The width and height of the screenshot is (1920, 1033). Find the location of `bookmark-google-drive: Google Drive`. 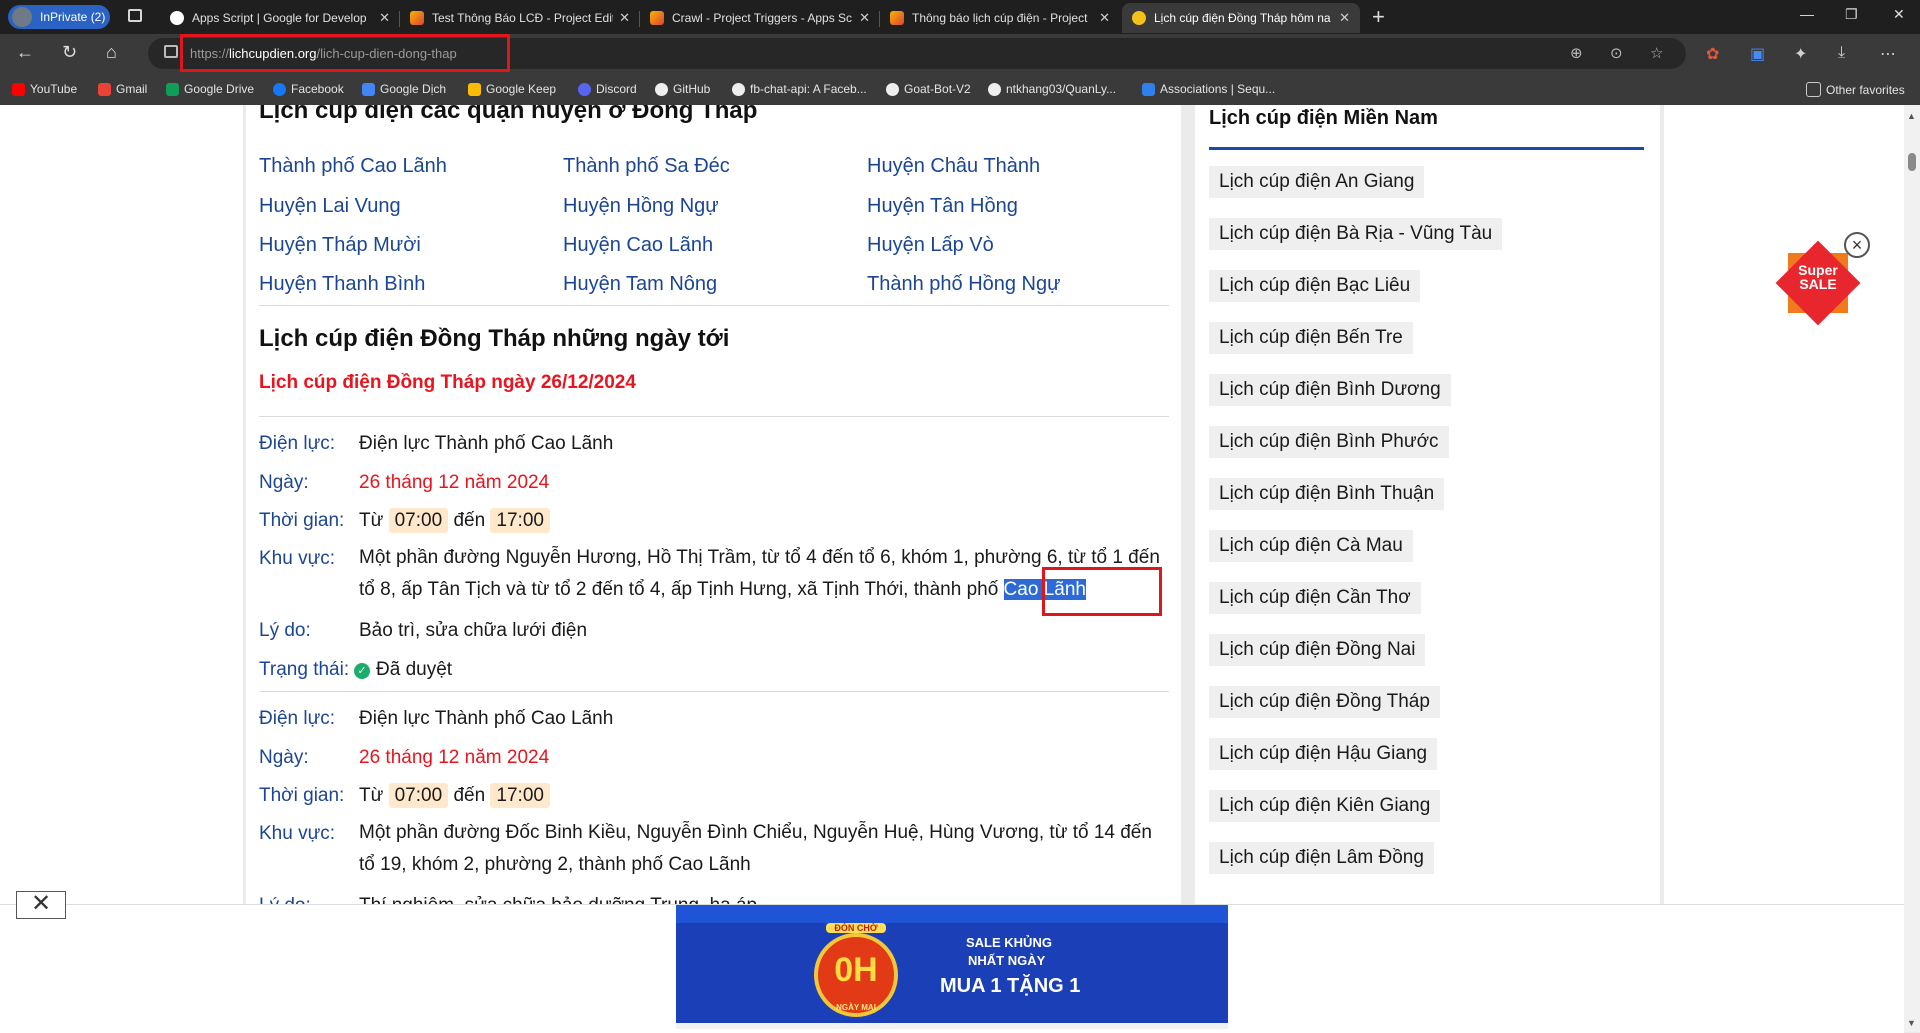

bookmark-google-drive: Google Drive is located at coordinates (210, 89).